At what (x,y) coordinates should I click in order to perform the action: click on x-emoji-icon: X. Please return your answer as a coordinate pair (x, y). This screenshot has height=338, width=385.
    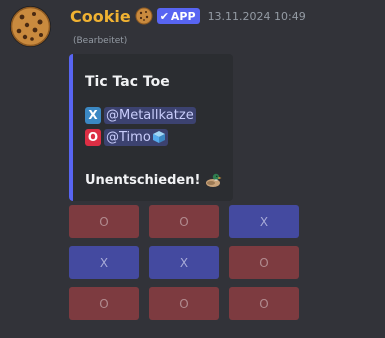
    Looking at the image, I should click on (93, 115).